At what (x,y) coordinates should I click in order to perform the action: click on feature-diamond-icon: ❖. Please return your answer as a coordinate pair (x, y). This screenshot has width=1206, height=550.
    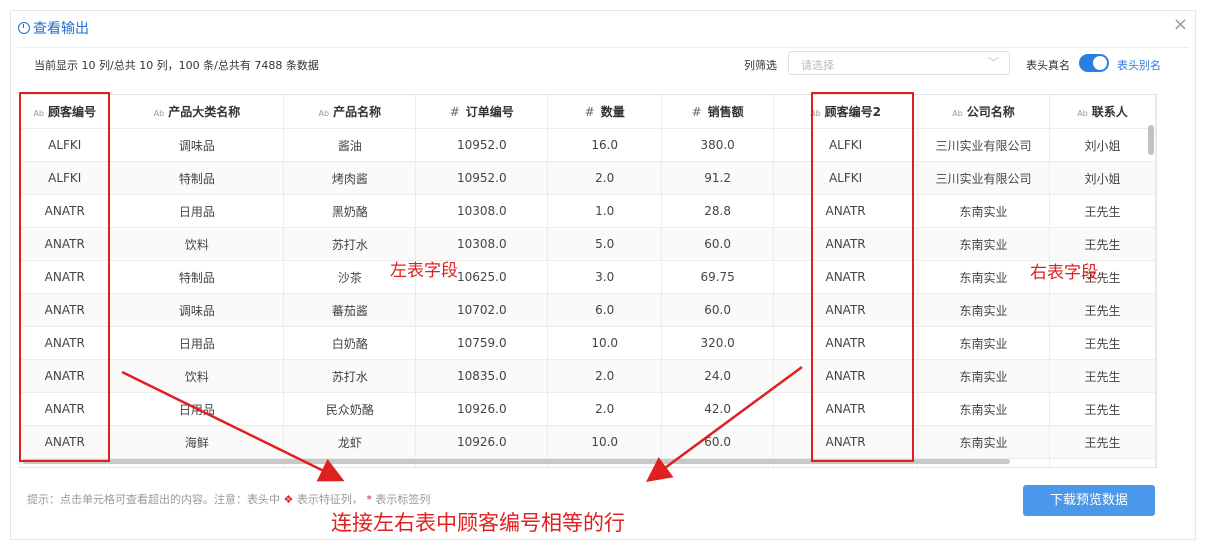
    Looking at the image, I should click on (288, 499).